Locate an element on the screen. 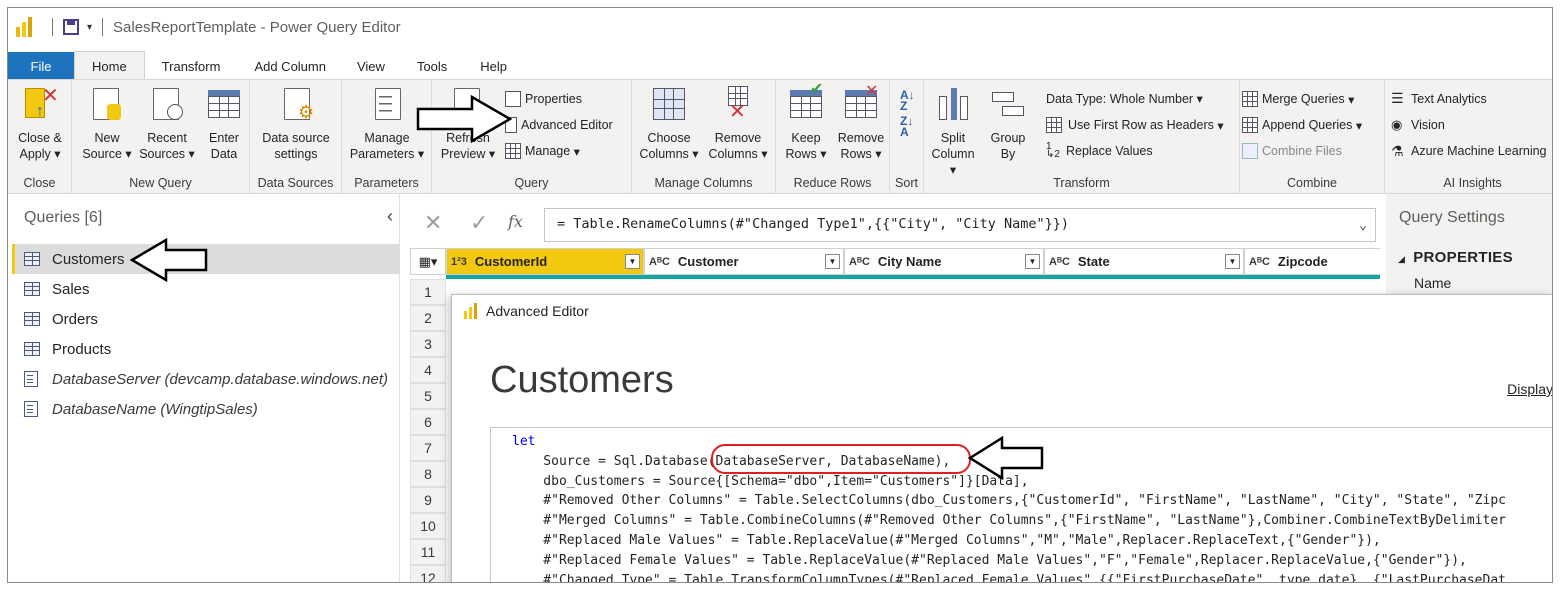 The image size is (1560, 589). properties-section: ◢ PROPERTIES is located at coordinates (1455, 257).